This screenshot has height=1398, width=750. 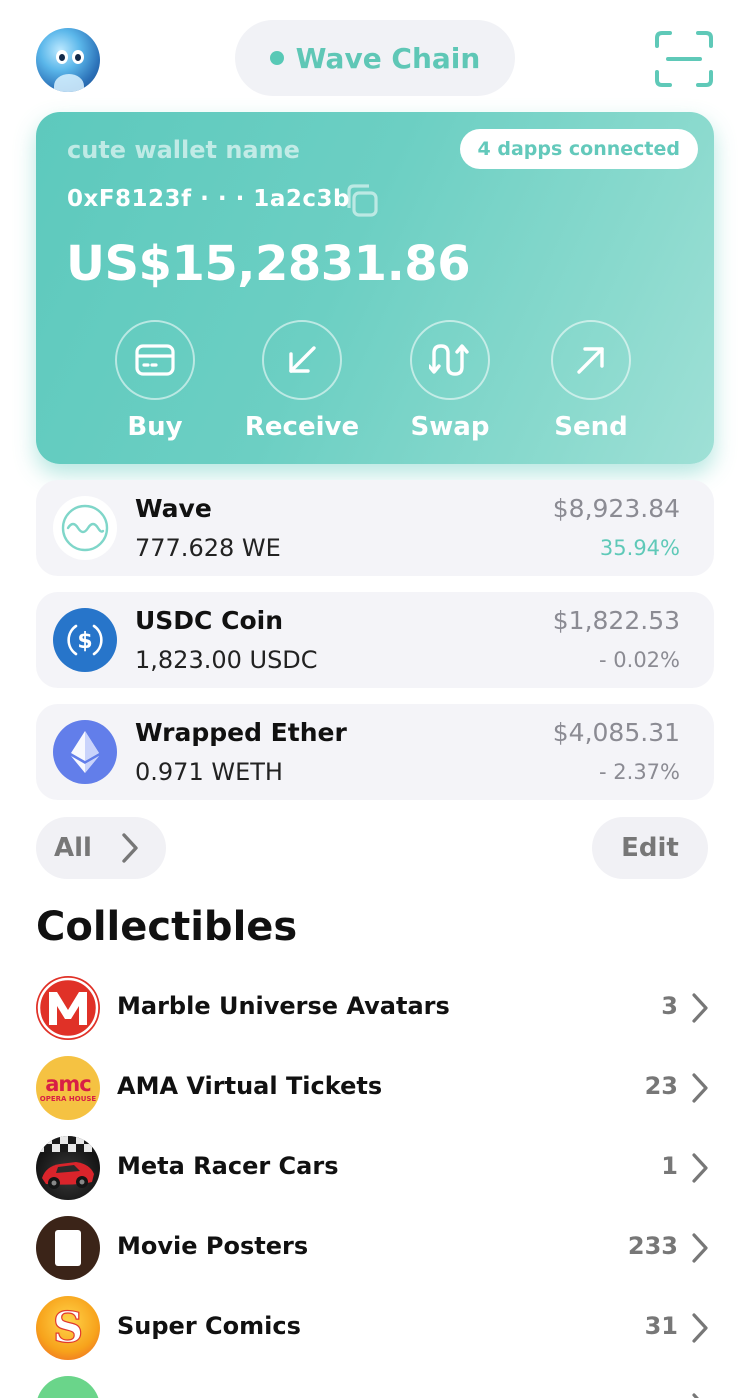 I want to click on copy-icon, so click(x=362, y=201).